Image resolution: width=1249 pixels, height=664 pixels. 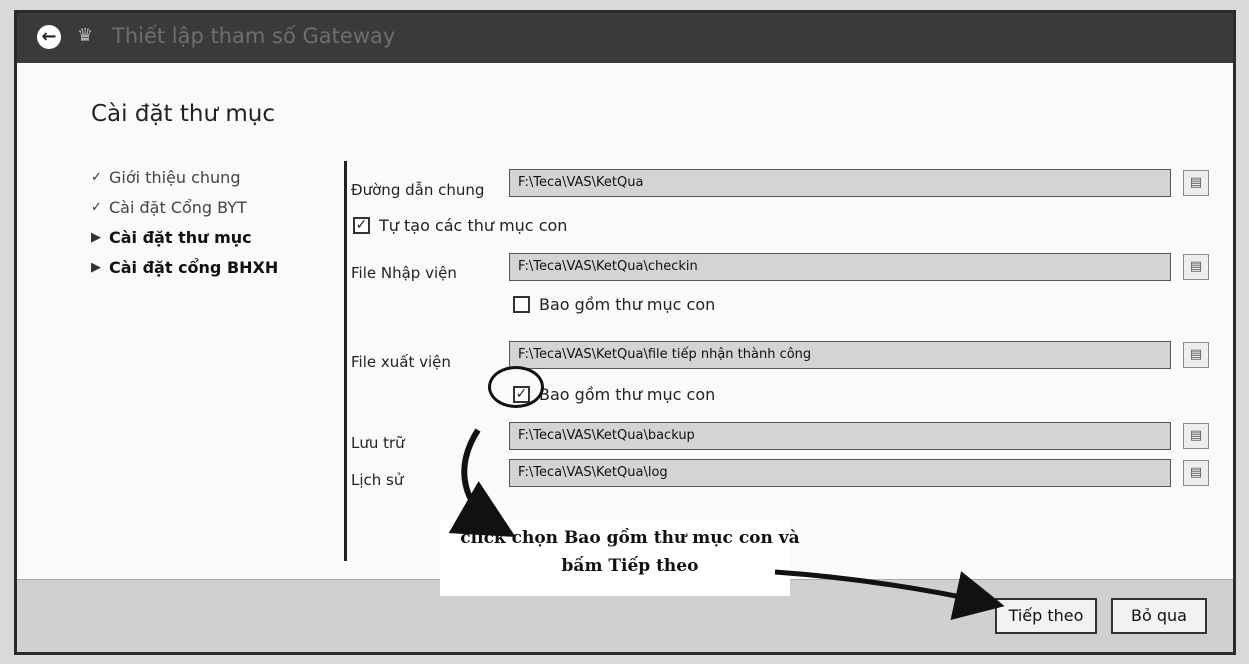 I want to click on arrow-to-checkbox, so click(x=482, y=482).